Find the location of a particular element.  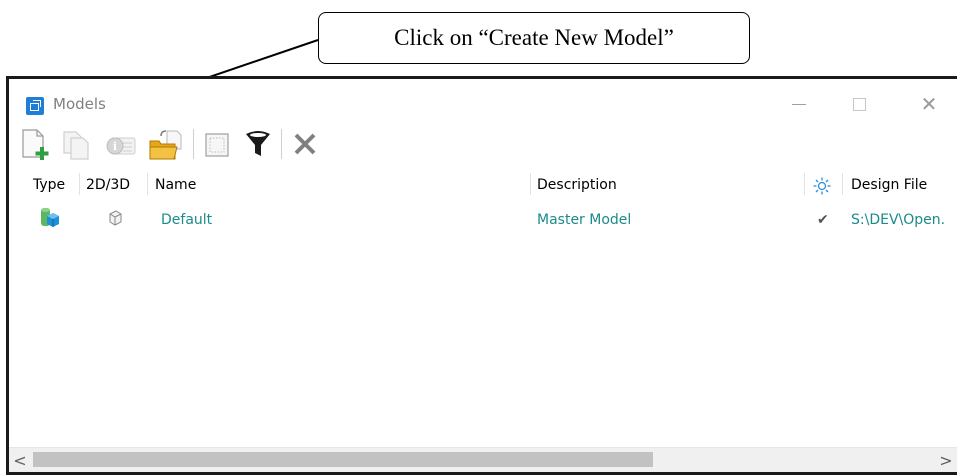

close-button: ✕ is located at coordinates (929, 104).